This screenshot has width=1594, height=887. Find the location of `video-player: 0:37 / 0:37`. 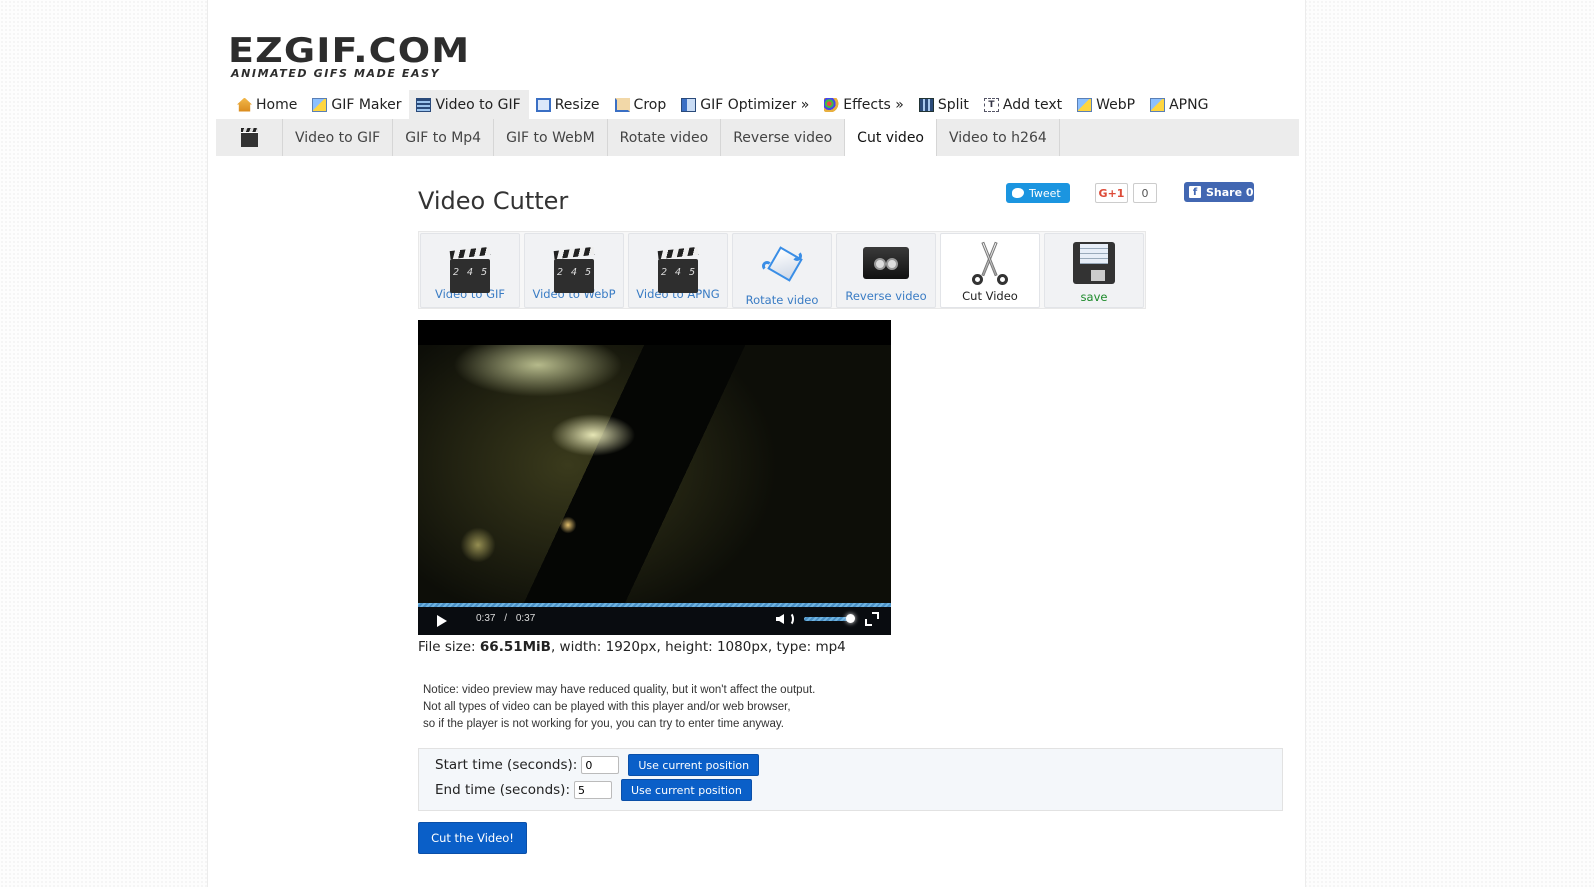

video-player: 0:37 / 0:37 is located at coordinates (654, 477).